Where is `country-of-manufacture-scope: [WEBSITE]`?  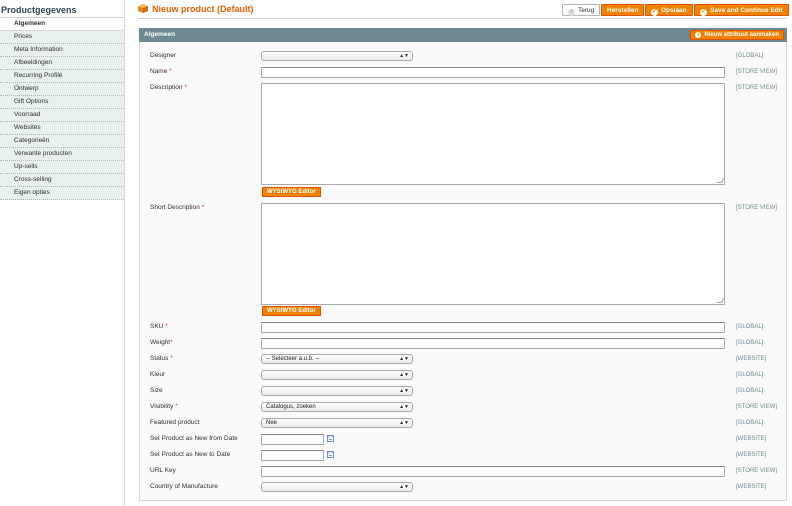
country-of-manufacture-scope: [WEBSITE] is located at coordinates (751, 487).